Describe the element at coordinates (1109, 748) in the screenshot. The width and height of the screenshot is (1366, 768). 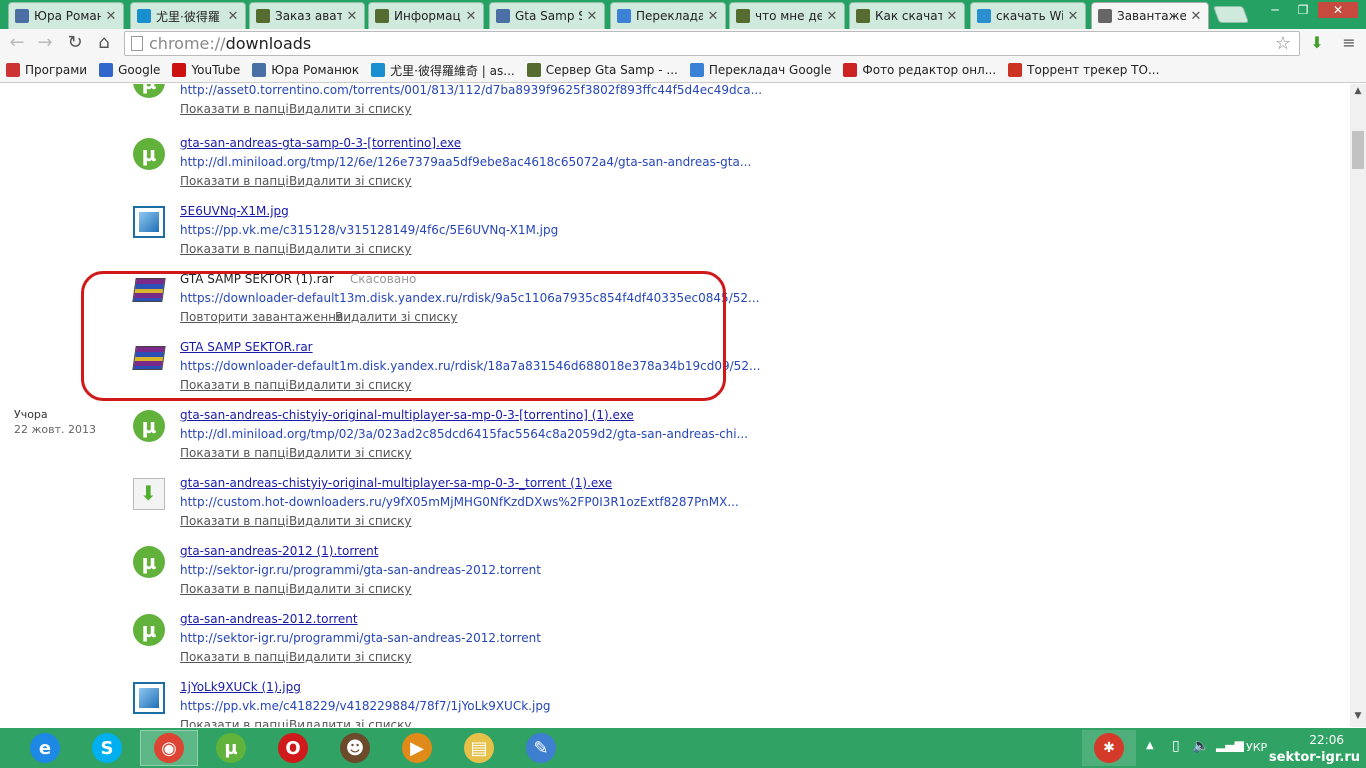
I see `notification-app-icon: ✱` at that location.